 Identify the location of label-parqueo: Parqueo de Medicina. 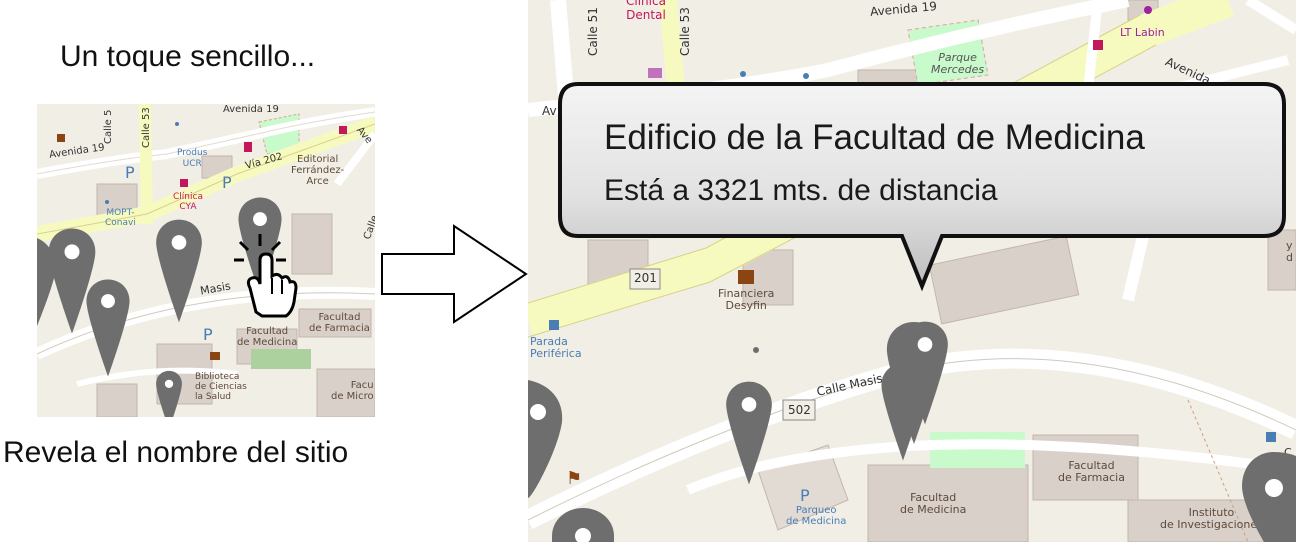
(816, 516).